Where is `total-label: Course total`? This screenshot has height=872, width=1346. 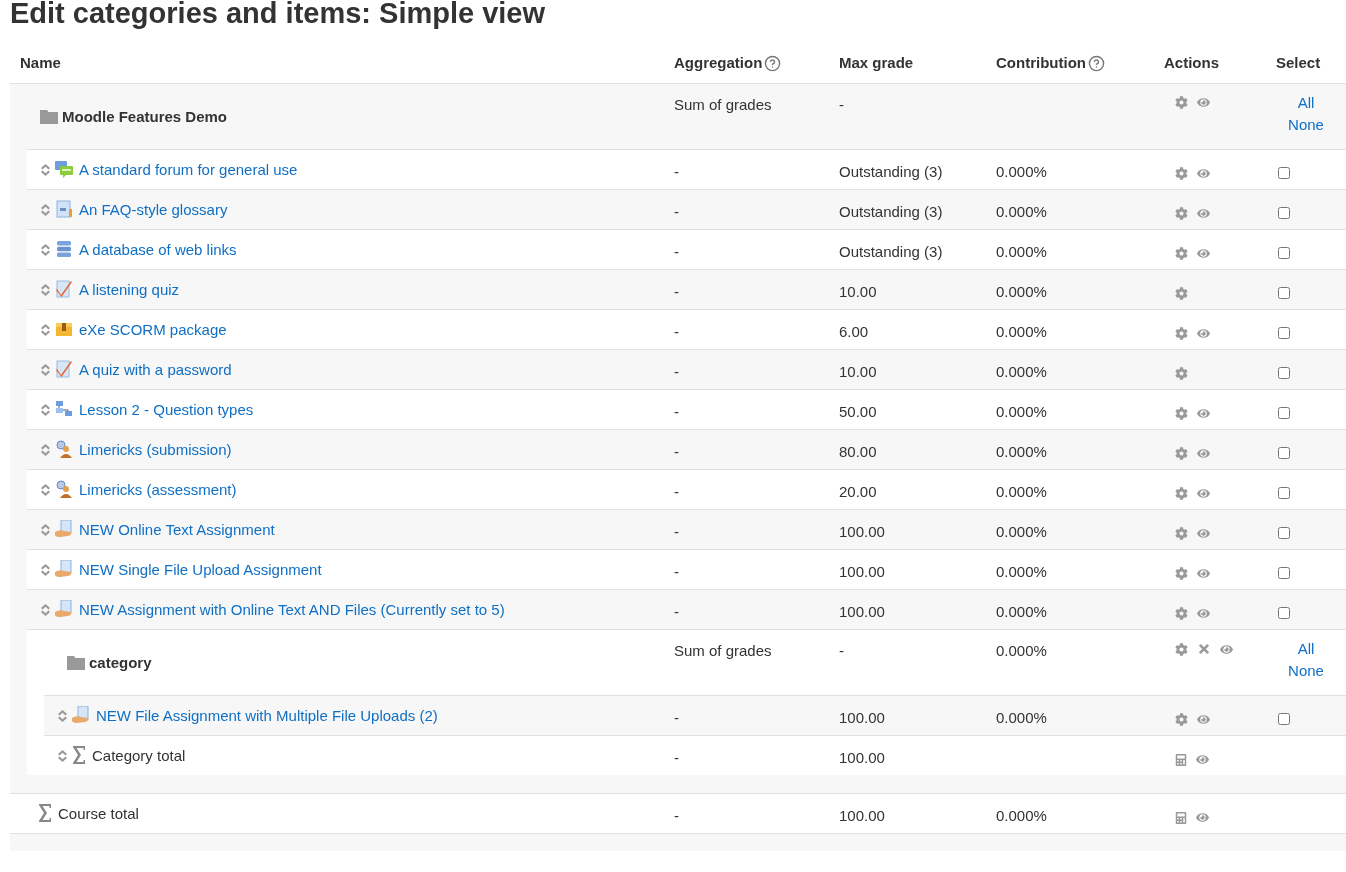 total-label: Course total is located at coordinates (98, 814).